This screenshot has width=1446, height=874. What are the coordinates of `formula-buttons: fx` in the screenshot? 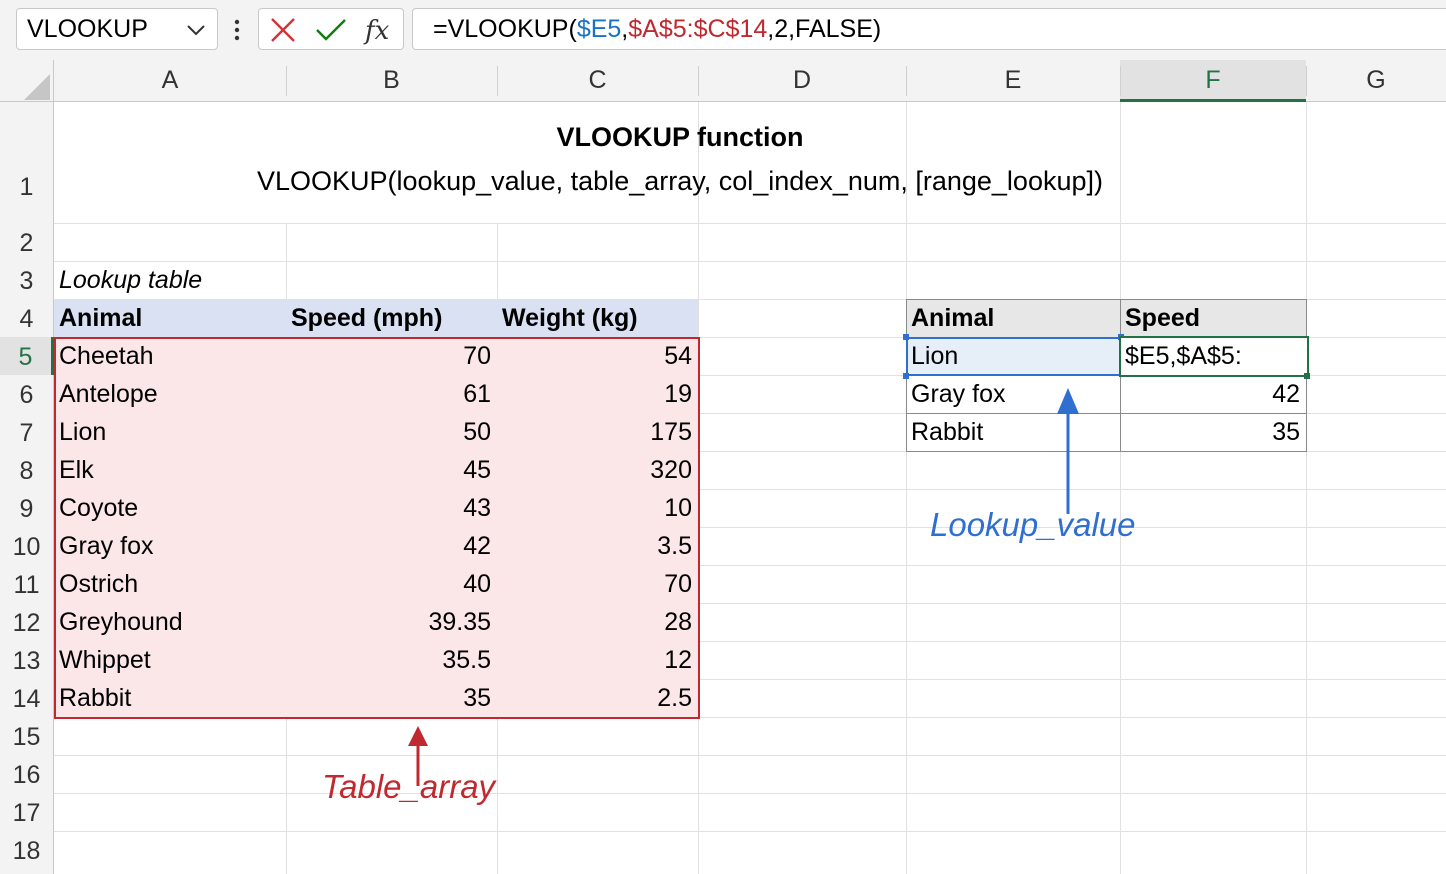 It's located at (331, 29).